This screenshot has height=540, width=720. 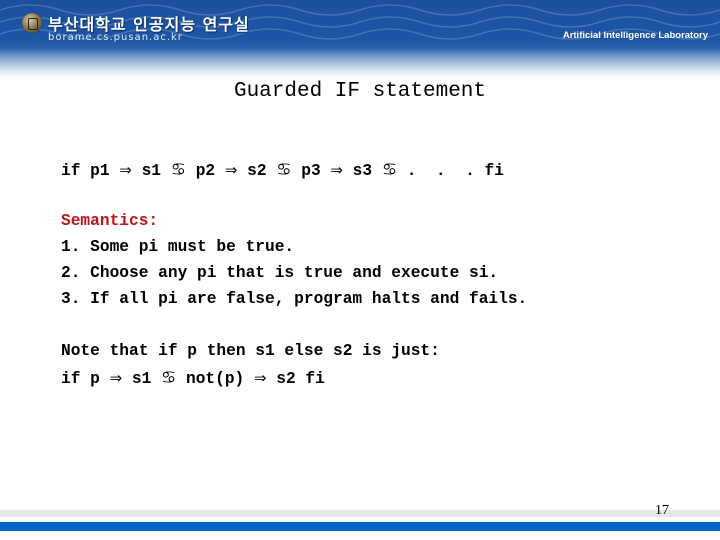 I want to click on slide-title: Guarded IF statement, so click(x=360, y=91).